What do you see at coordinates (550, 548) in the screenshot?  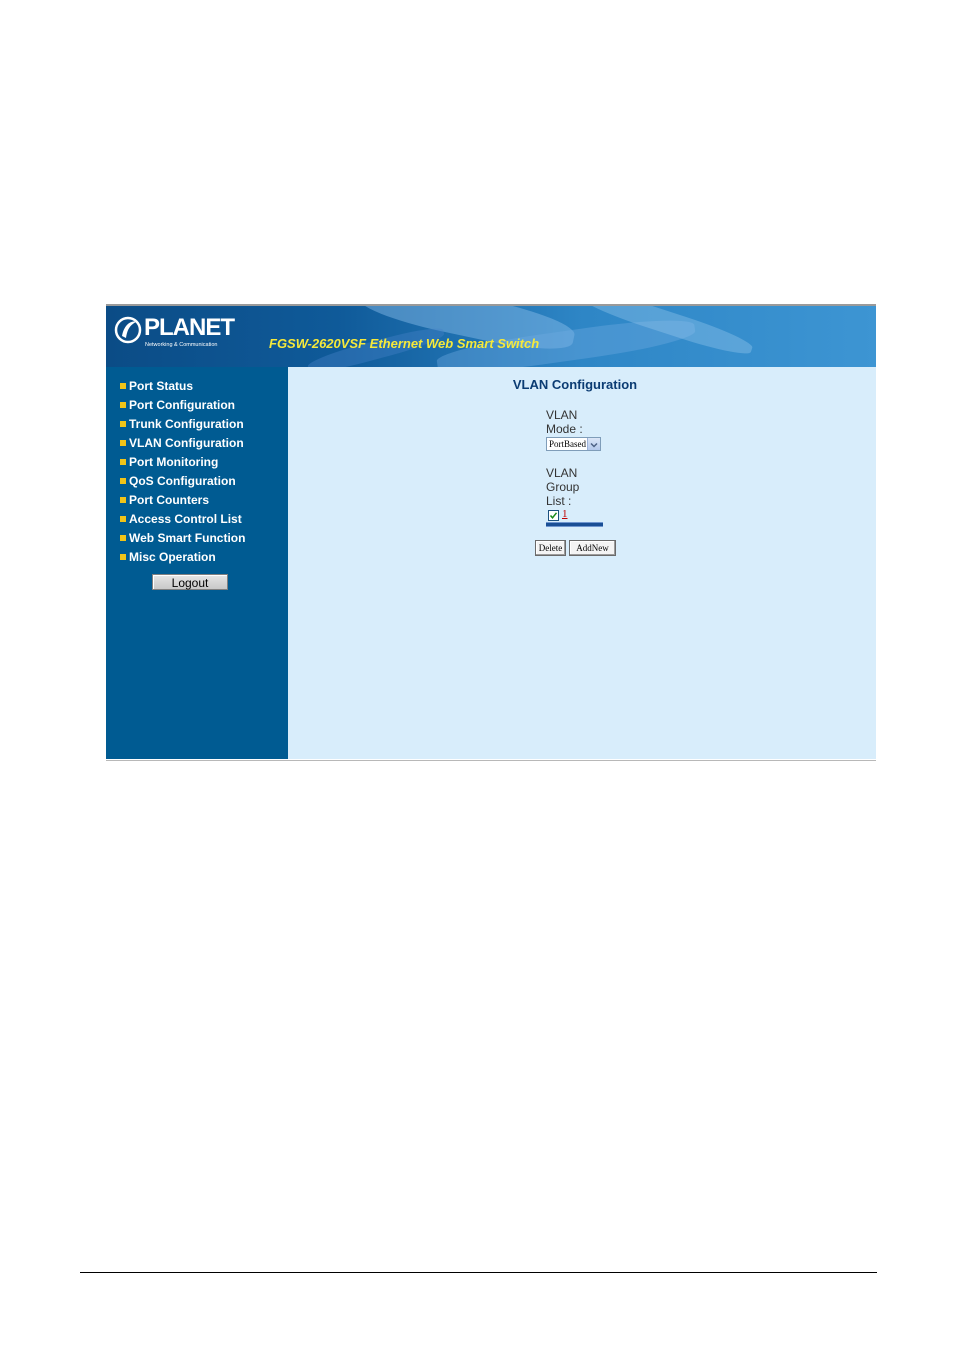 I see `delete-button: Delete` at bounding box center [550, 548].